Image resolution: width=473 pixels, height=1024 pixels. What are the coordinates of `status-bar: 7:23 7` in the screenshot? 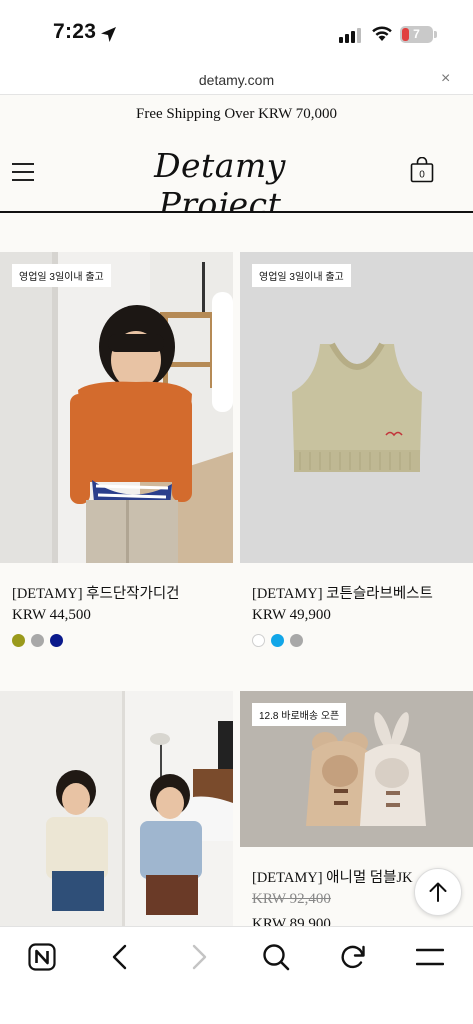 It's located at (236, 34).